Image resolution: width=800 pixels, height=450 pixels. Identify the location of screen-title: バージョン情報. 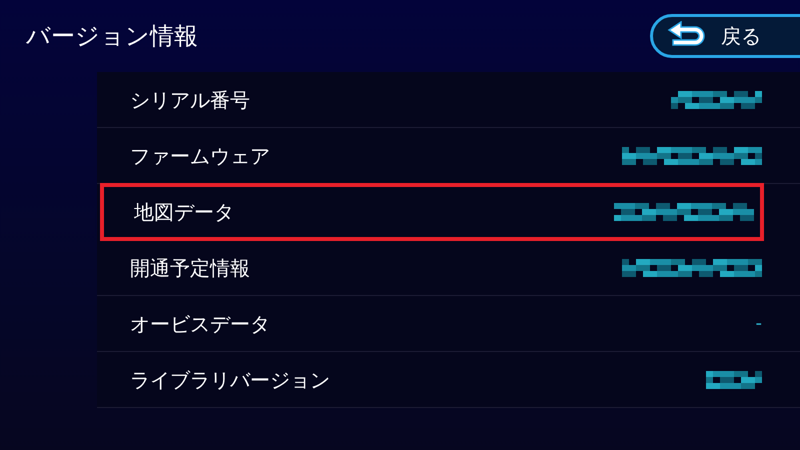
(112, 36).